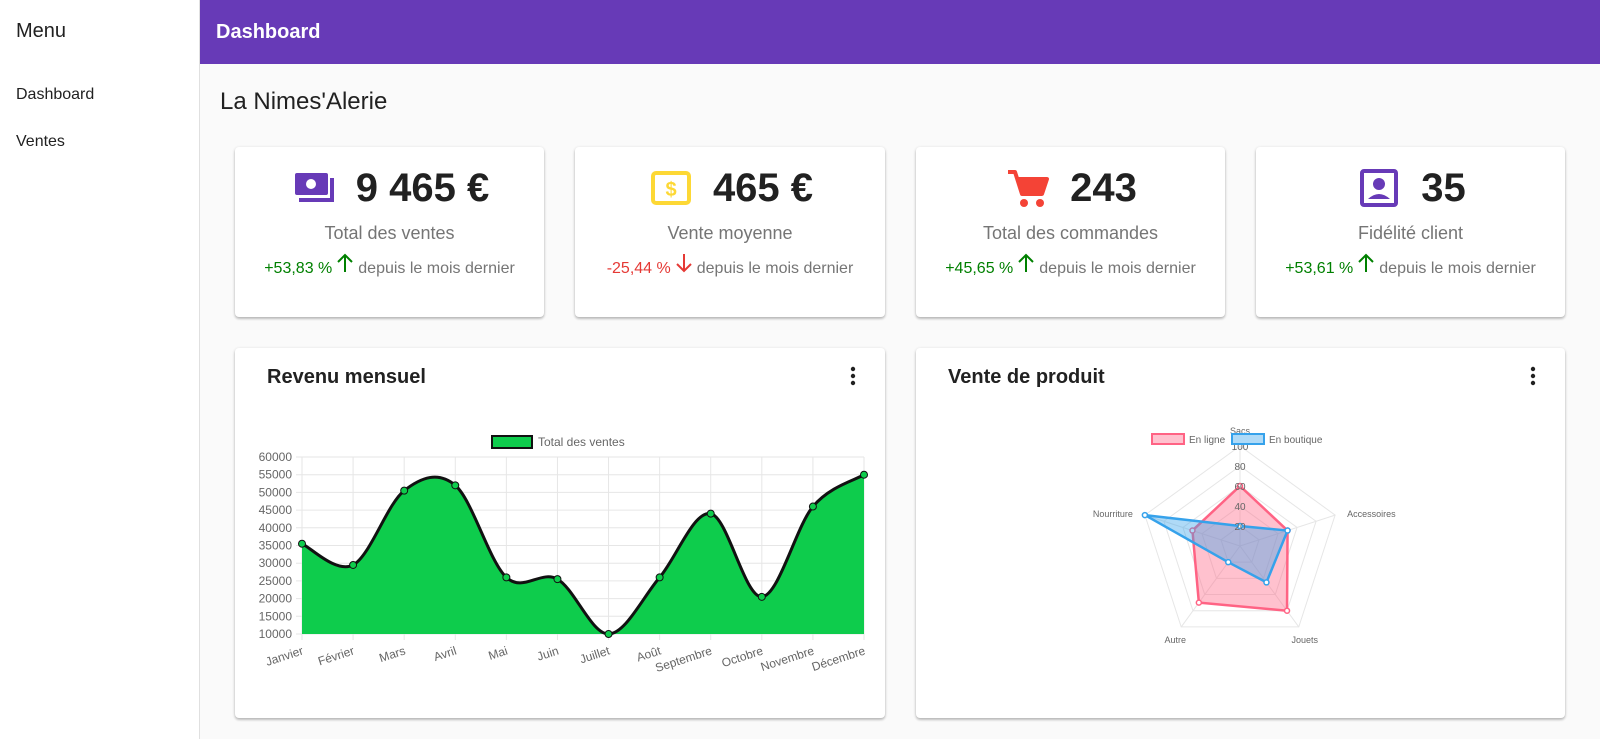  What do you see at coordinates (41, 31) in the screenshot?
I see `menu-title: Menu` at bounding box center [41, 31].